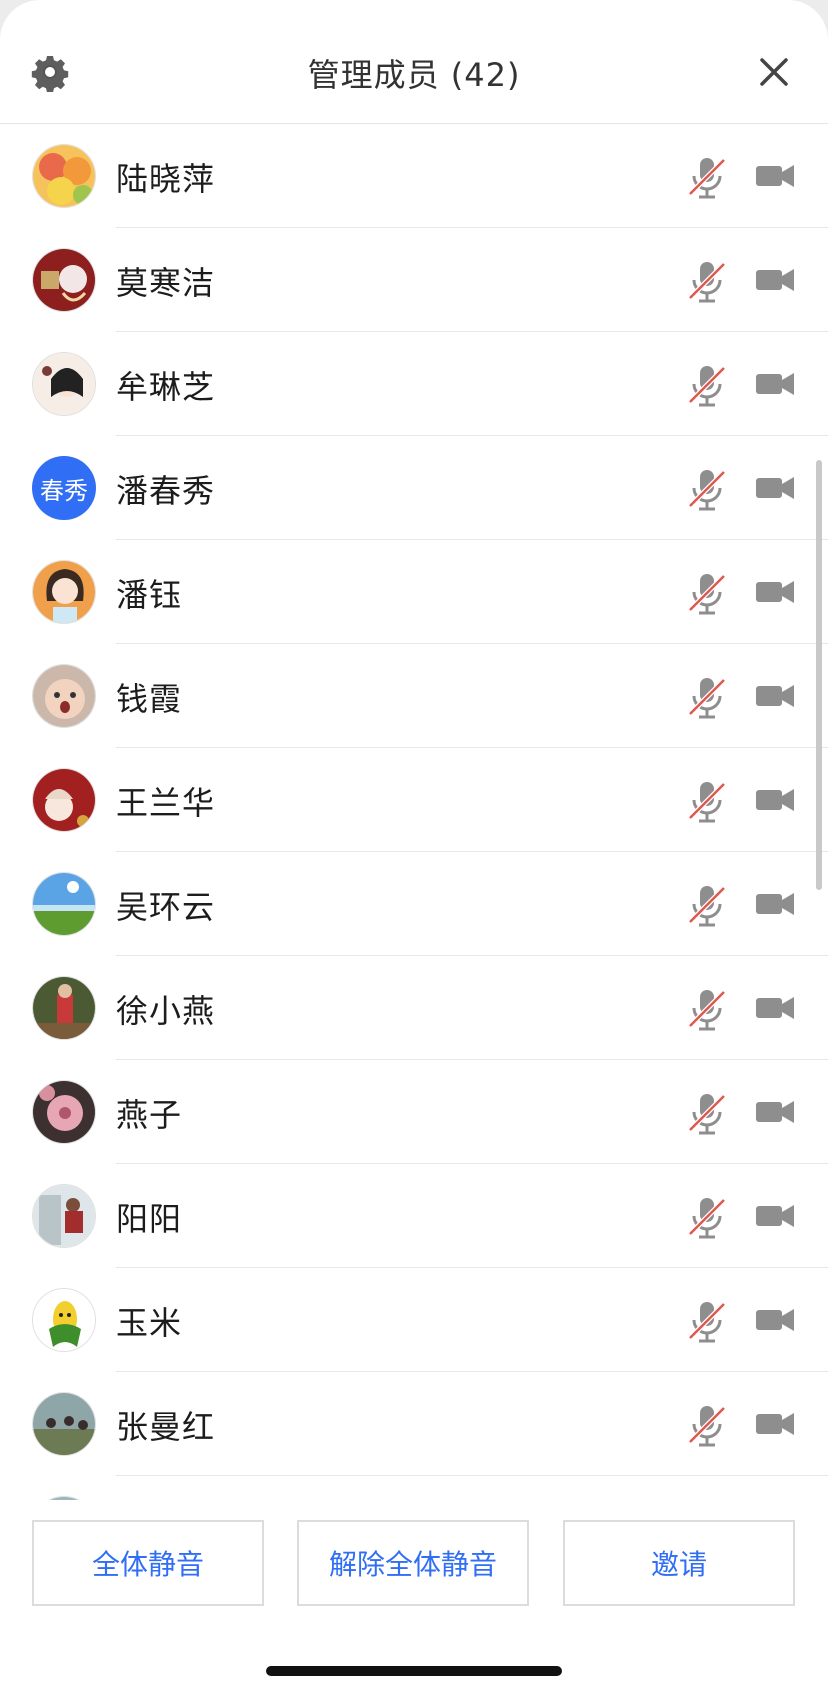 Image resolution: width=828 pixels, height=1691 pixels. Describe the element at coordinates (414, 176) in the screenshot. I see `member-row: 陆晓萍` at that location.